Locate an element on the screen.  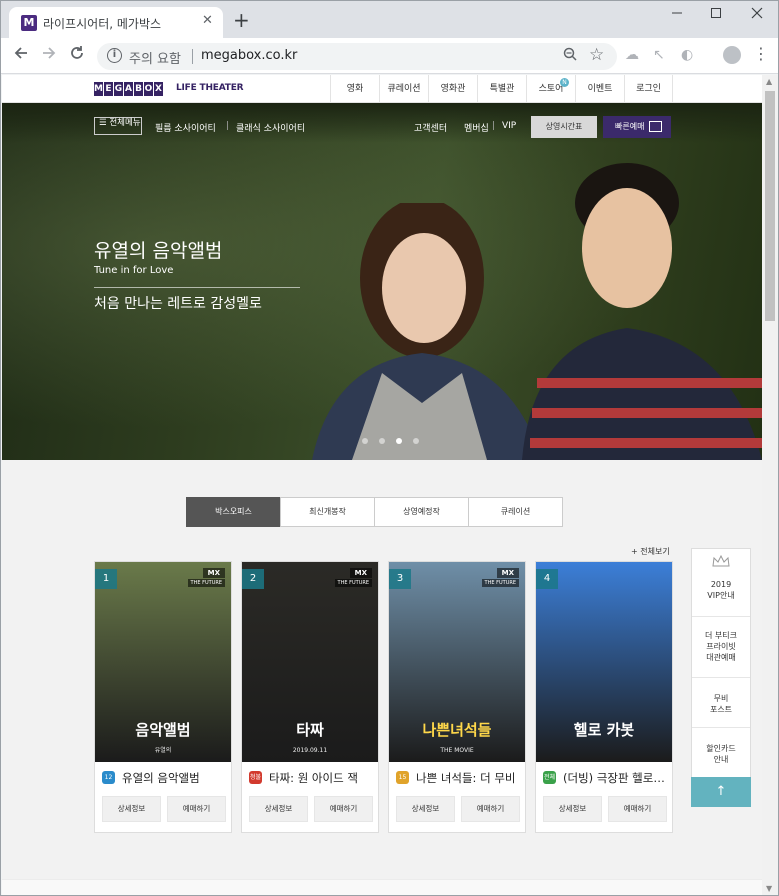
schedule-button: 상영시간표 is located at coordinates (564, 127).